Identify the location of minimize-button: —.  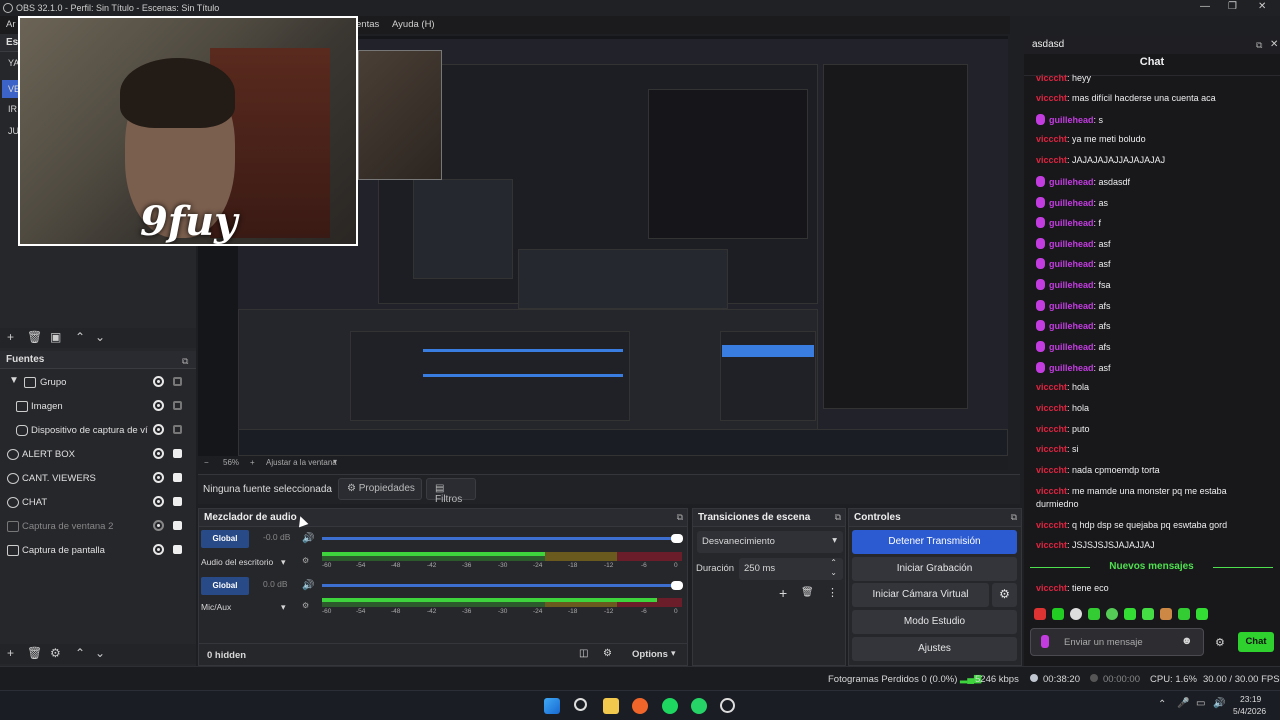
(1205, 6).